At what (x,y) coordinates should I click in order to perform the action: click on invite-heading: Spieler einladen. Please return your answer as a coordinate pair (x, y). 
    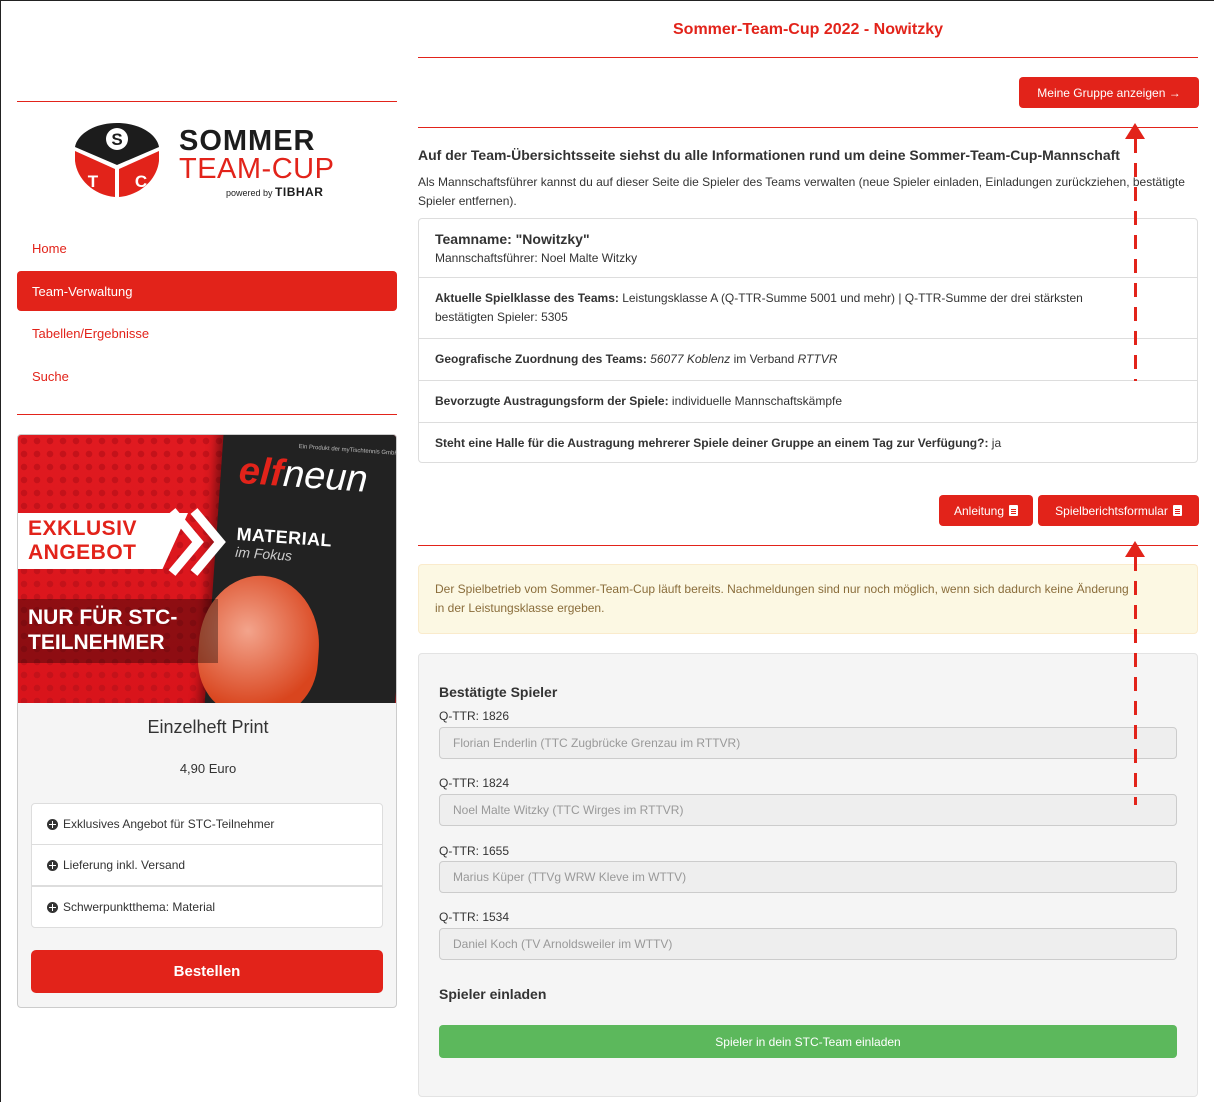
    Looking at the image, I should click on (493, 994).